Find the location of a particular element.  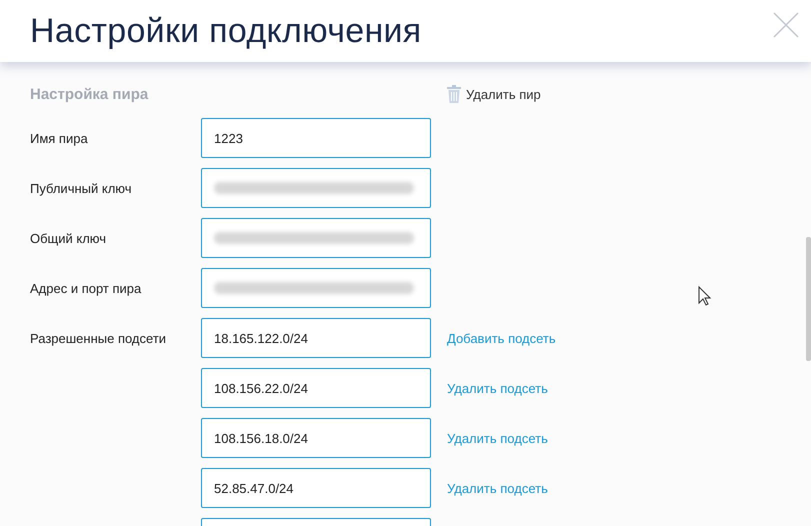

input-field: 108.156.18.0/24 is located at coordinates (316, 438).